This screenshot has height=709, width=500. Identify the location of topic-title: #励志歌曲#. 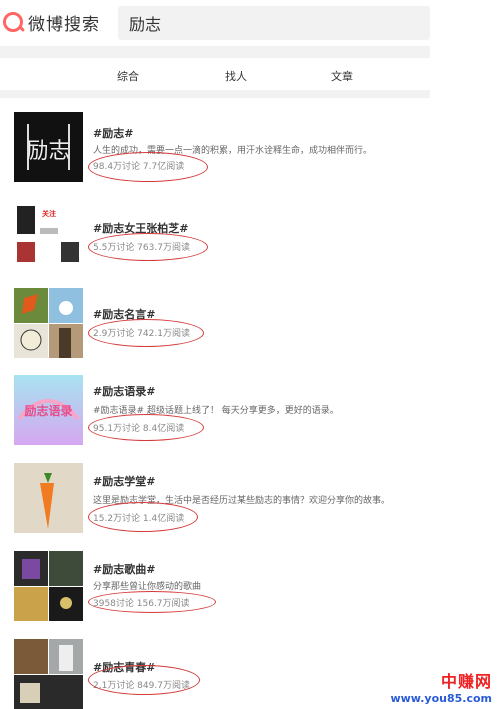
(124, 569).